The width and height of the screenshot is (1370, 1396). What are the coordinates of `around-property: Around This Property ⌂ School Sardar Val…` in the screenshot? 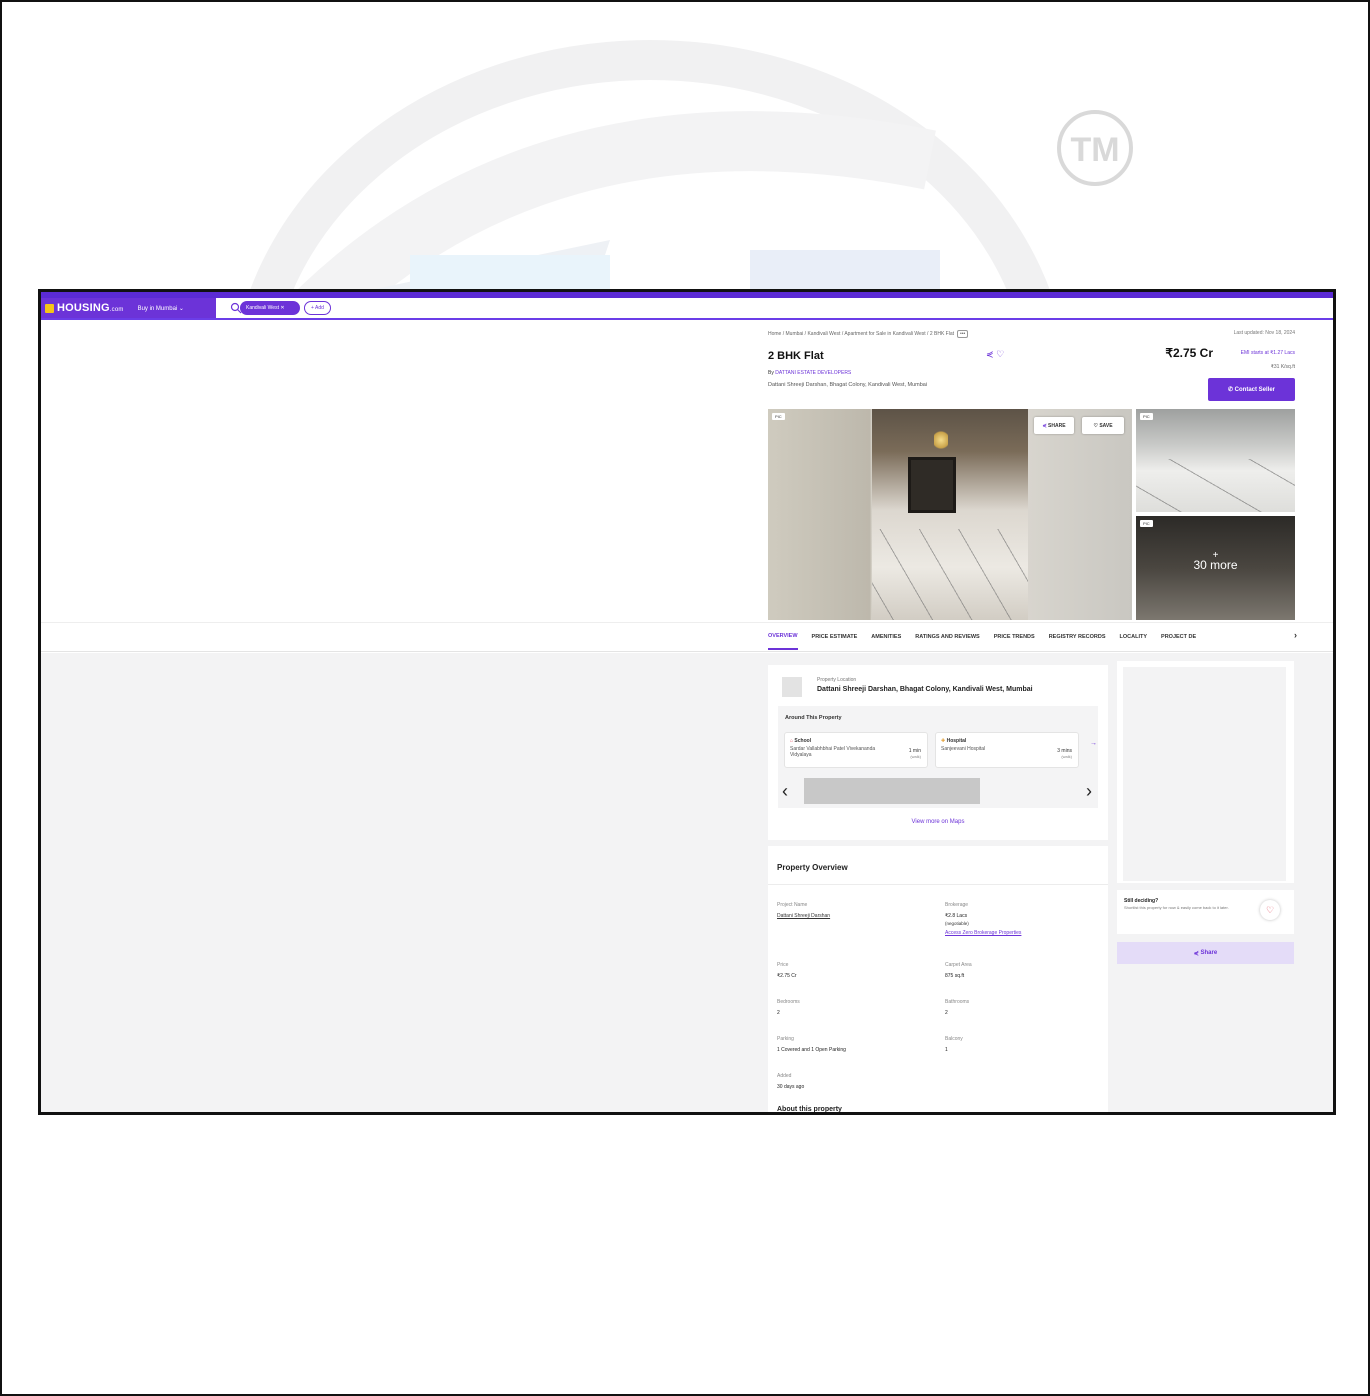 It's located at (938, 757).